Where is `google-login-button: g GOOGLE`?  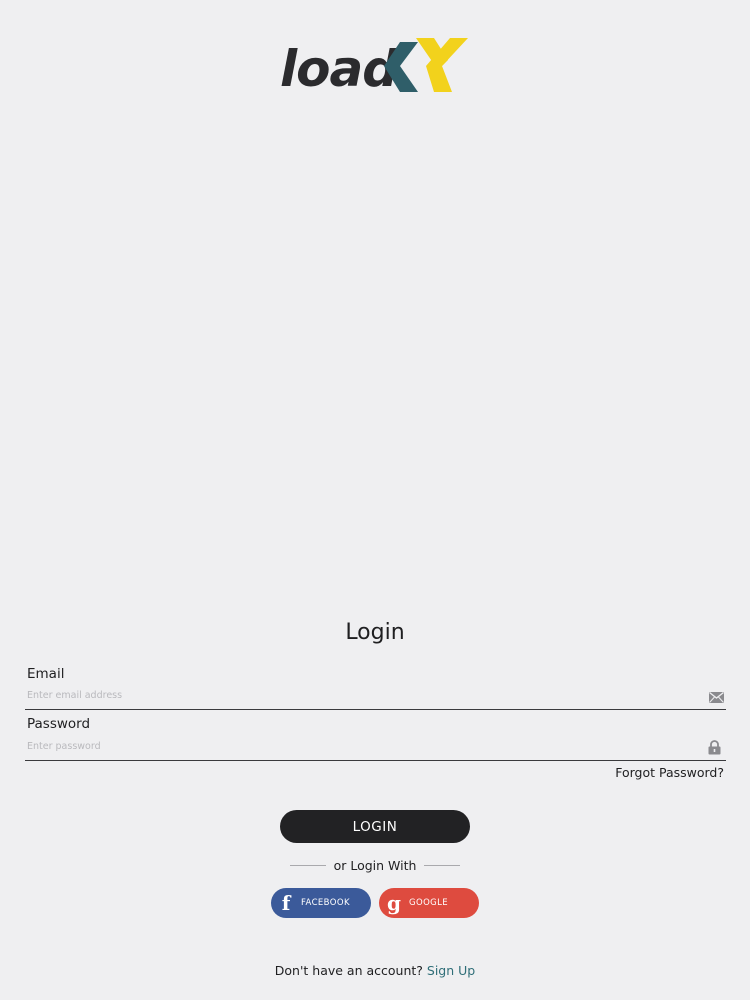
google-login-button: g GOOGLE is located at coordinates (429, 903).